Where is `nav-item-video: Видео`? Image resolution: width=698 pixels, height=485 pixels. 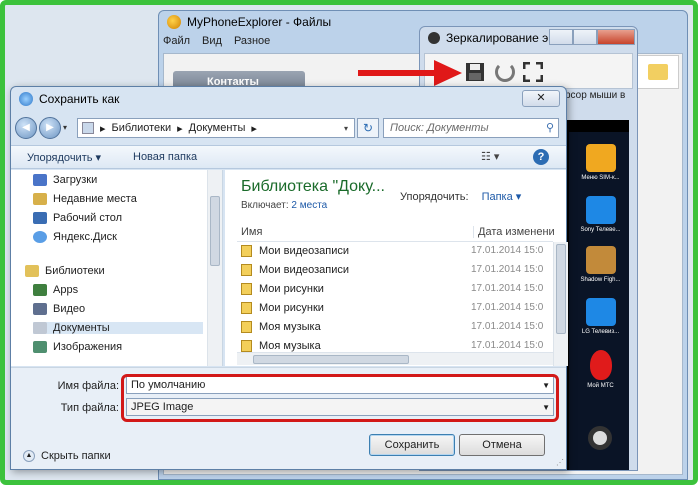 nav-item-video: Видео is located at coordinates (59, 309).